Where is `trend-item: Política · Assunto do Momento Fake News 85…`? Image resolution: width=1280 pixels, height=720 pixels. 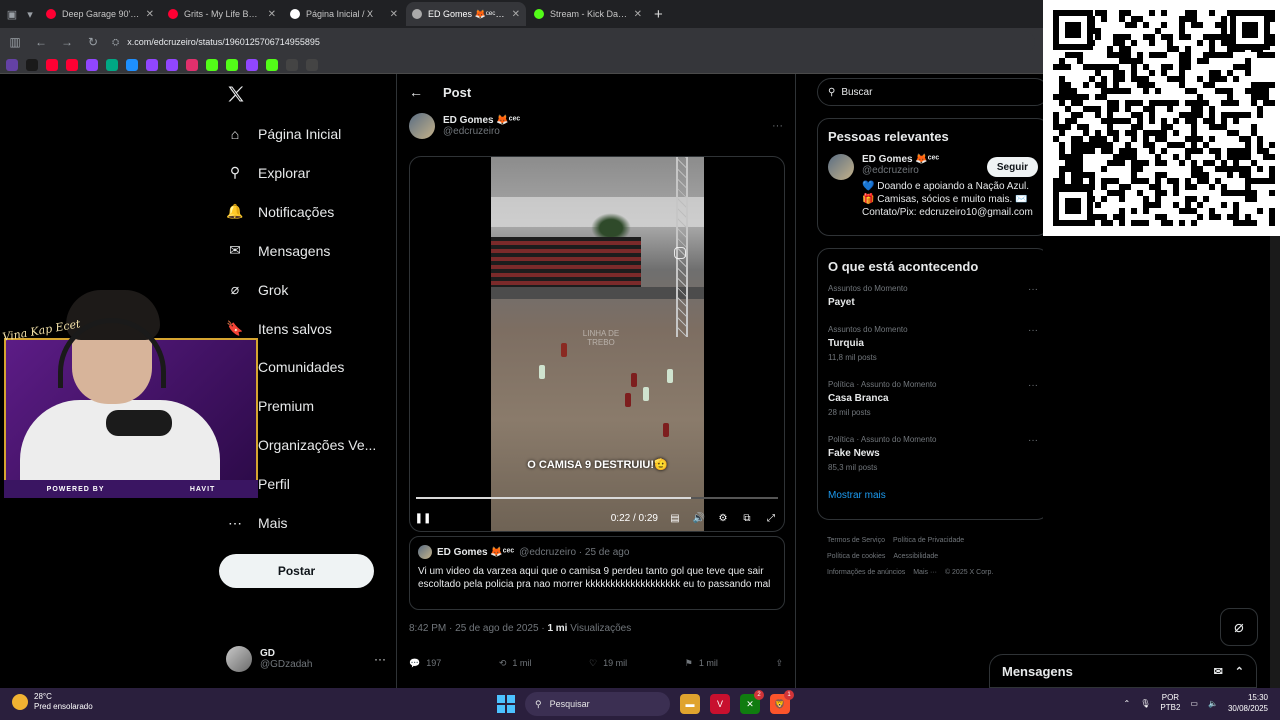
trend-item: Política · Assunto do Momento Fake News 85… is located at coordinates (933, 462).